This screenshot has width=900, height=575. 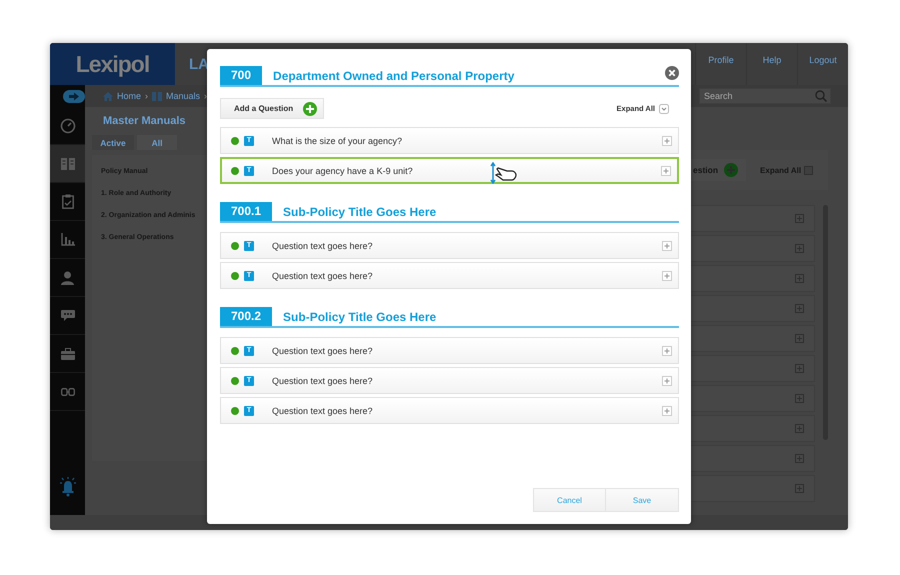 What do you see at coordinates (246, 211) in the screenshot?
I see `section-number: 700.1` at bounding box center [246, 211].